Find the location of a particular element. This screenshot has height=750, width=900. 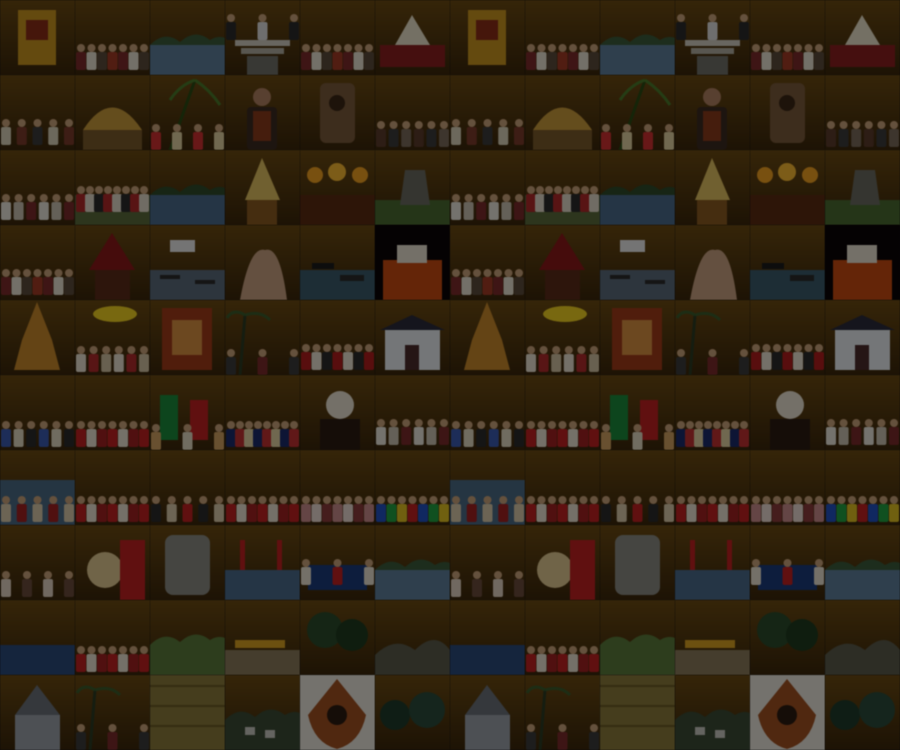

mosaic-photo-mountain-village is located at coordinates (712, 712).